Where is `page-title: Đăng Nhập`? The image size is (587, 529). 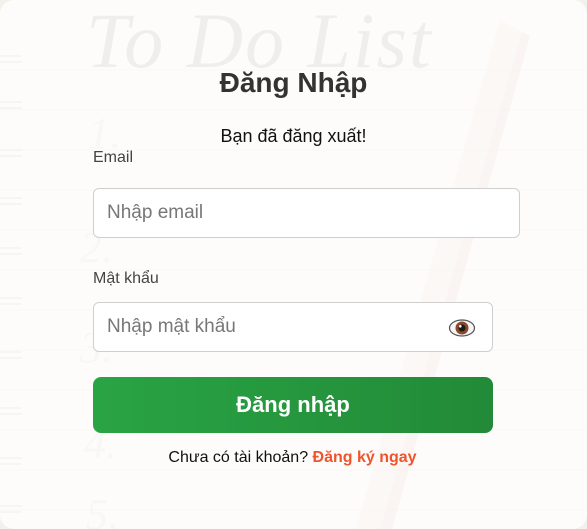 page-title: Đăng Nhập is located at coordinates (293, 82).